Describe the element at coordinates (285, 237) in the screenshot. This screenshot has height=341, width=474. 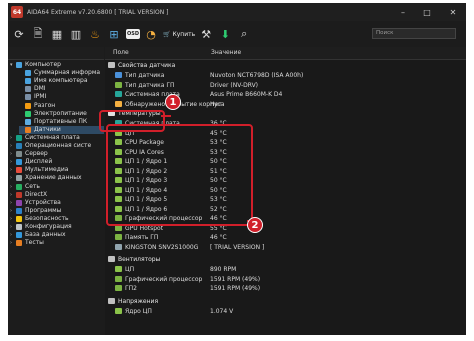
I see `sensor-row: Память ГП 46 °C` at that location.